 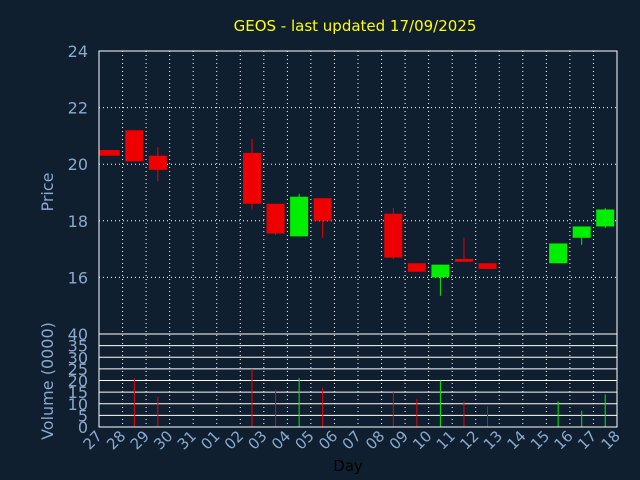 I want to click on x-tick-label: 28, so click(x=116, y=440).